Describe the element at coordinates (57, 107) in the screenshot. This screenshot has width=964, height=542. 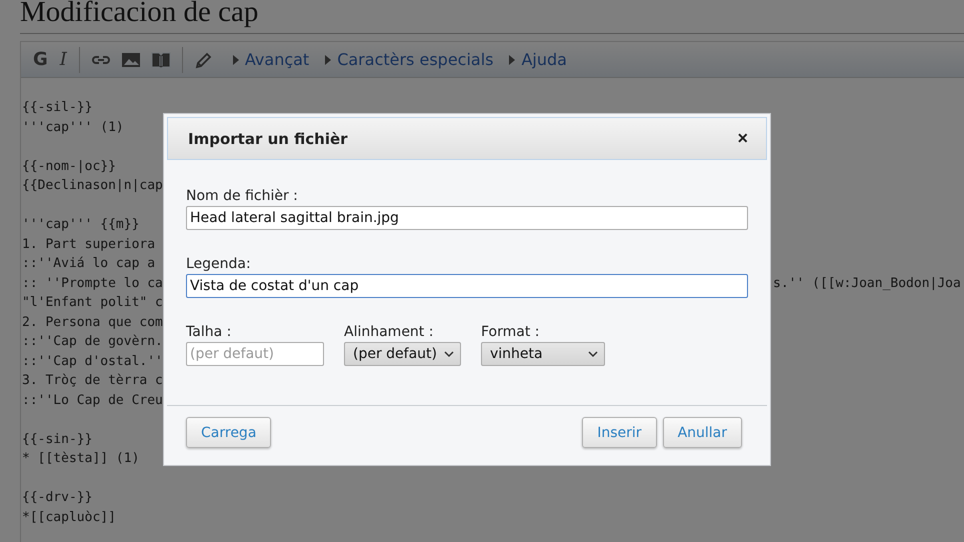
I see `code-line: {{-sil-}}` at that location.